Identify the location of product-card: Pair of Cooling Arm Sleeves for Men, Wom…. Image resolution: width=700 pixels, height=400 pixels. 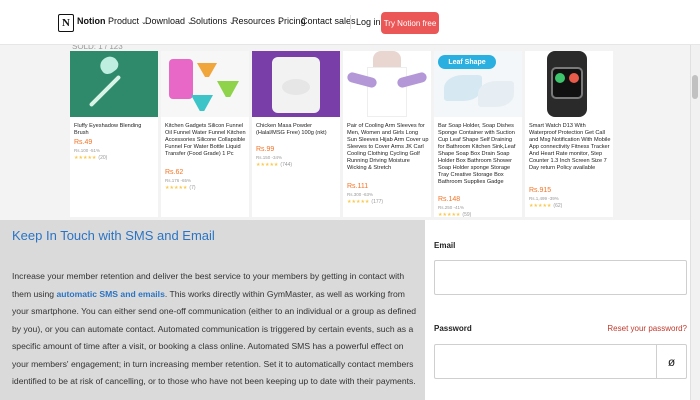
(387, 134).